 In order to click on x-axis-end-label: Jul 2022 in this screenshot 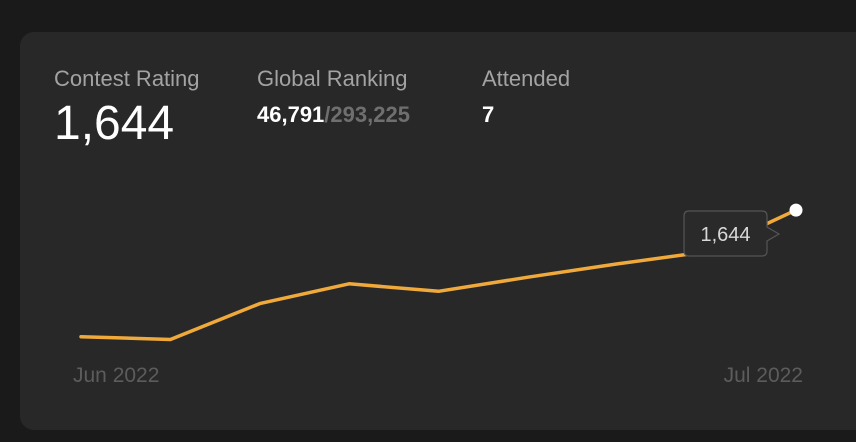, I will do `click(763, 375)`.